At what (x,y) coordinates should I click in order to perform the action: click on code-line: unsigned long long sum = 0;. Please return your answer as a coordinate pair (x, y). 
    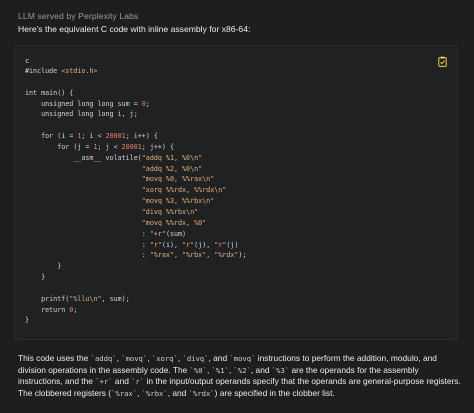
    Looking at the image, I should click on (135, 104).